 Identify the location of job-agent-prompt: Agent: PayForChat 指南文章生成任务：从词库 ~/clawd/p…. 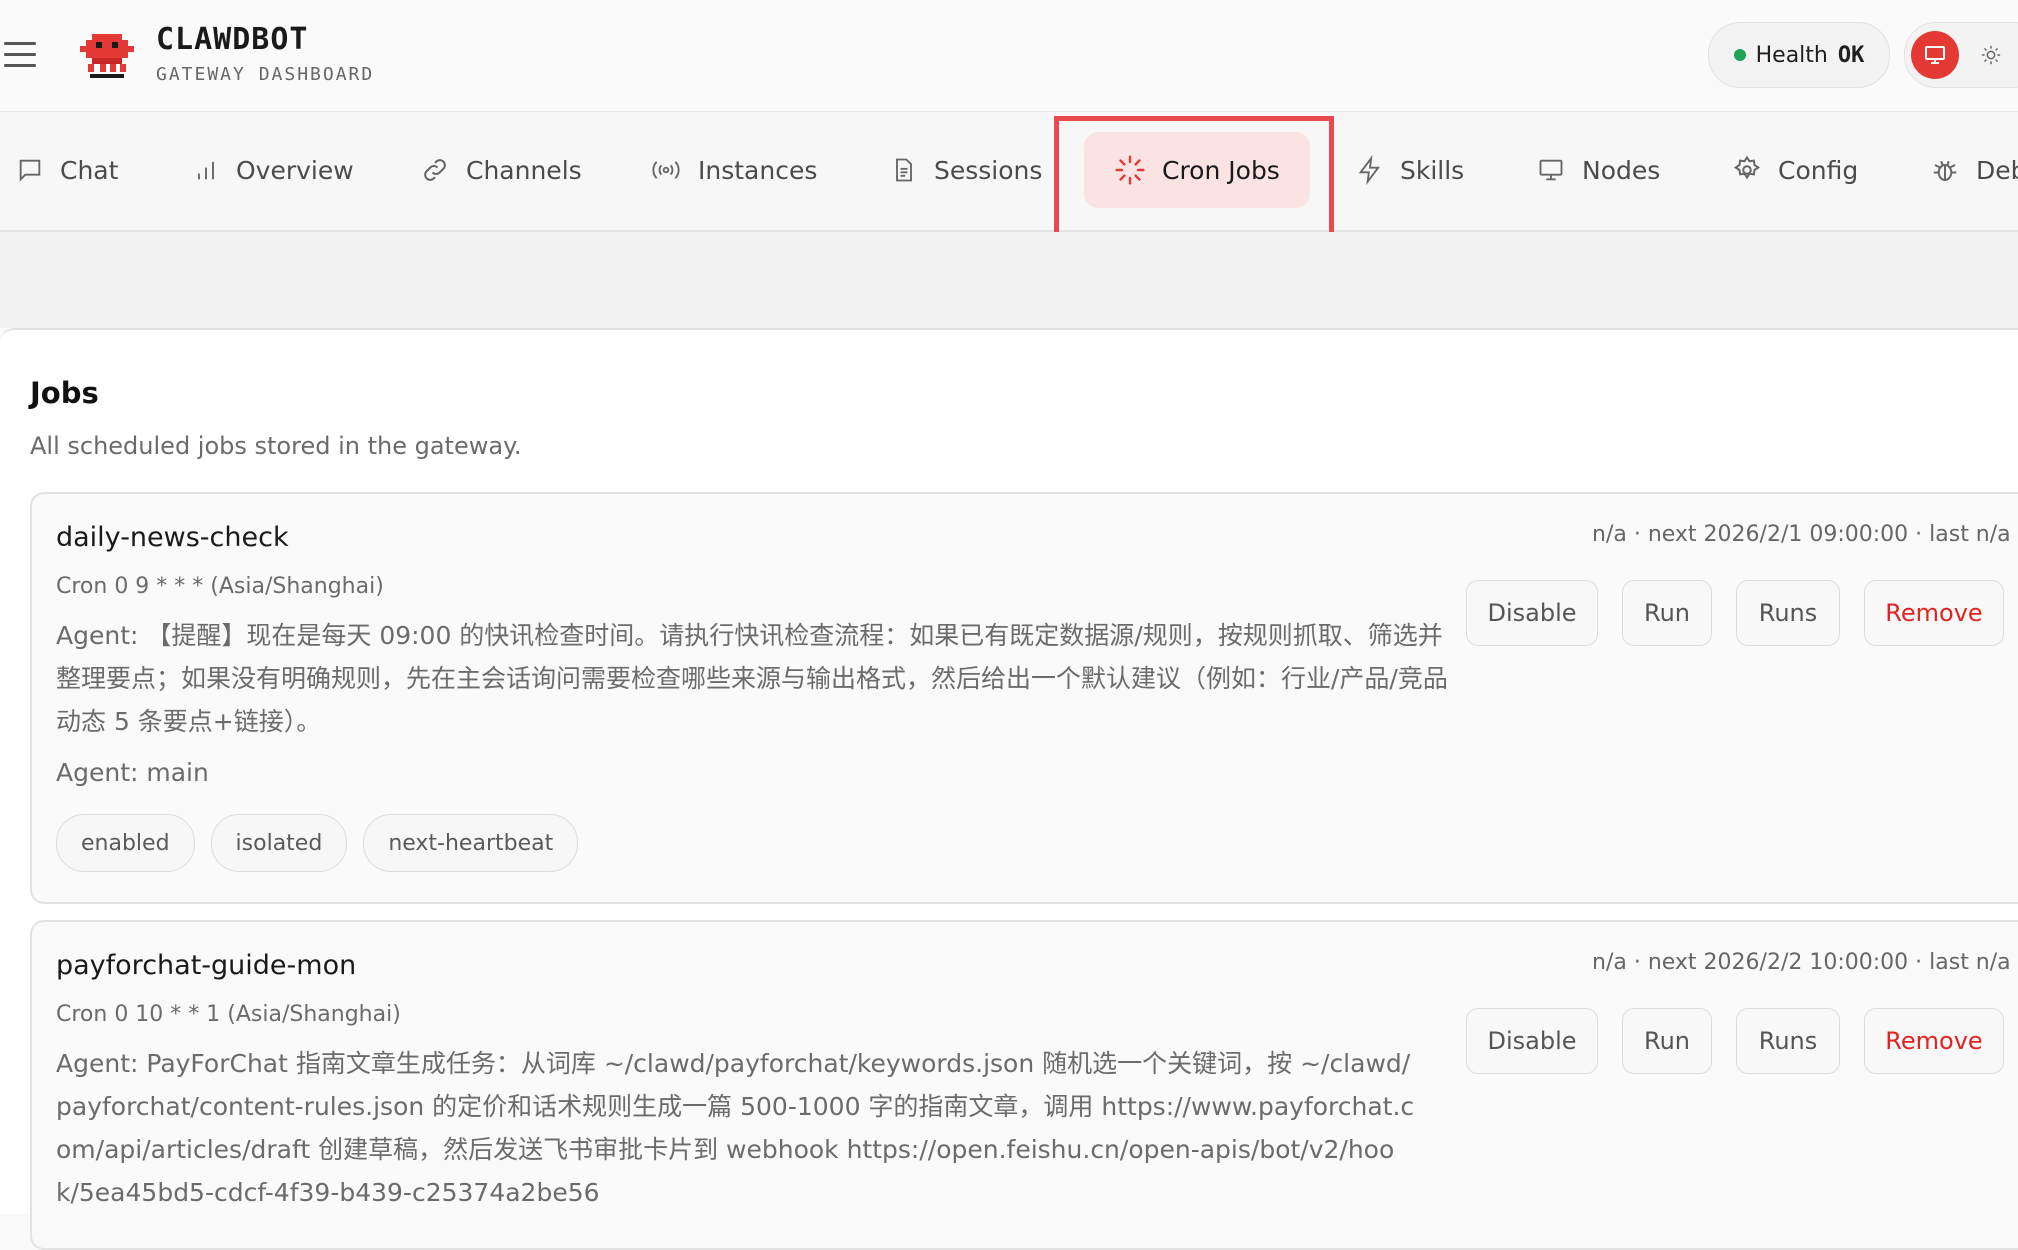
(735, 1128).